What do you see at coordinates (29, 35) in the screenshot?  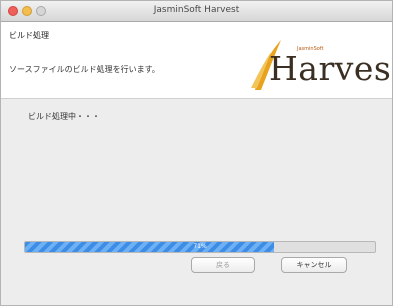 I see `step-title: ビルド処理` at bounding box center [29, 35].